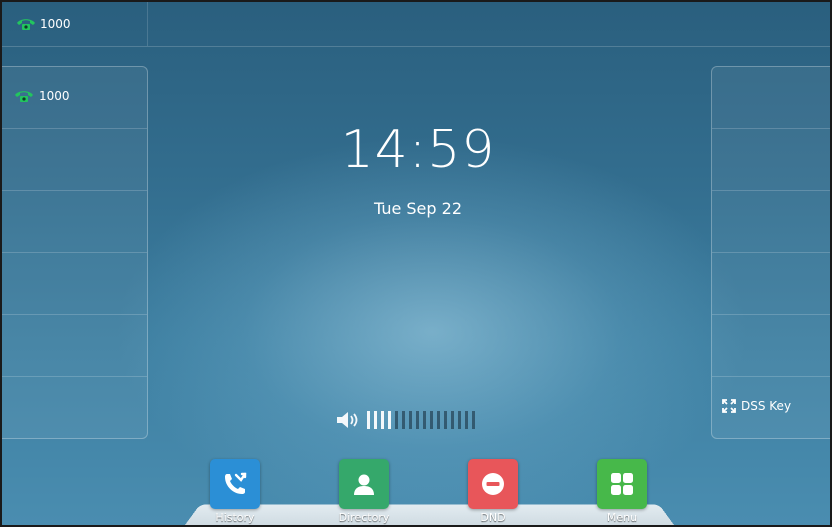  What do you see at coordinates (364, 517) in the screenshot?
I see `directory-label: Directory` at bounding box center [364, 517].